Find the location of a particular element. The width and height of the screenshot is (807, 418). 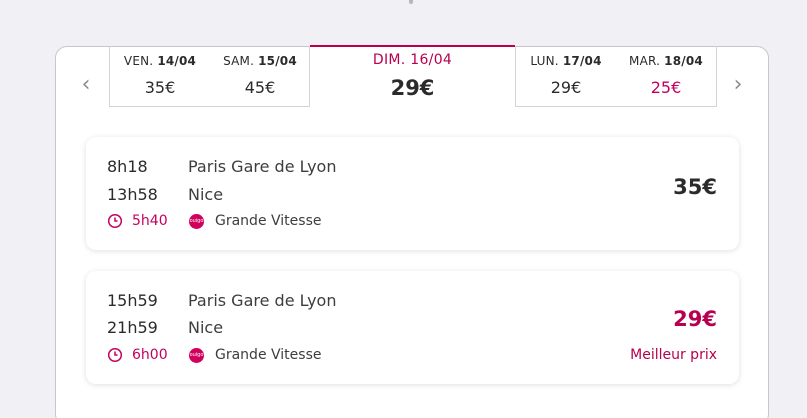

arrival-time: 13h58 is located at coordinates (132, 194).